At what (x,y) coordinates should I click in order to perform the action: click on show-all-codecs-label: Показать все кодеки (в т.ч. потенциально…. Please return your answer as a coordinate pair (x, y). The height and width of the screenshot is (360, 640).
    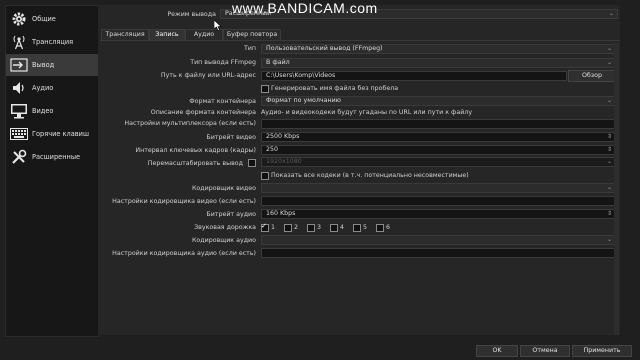
    Looking at the image, I should click on (370, 175).